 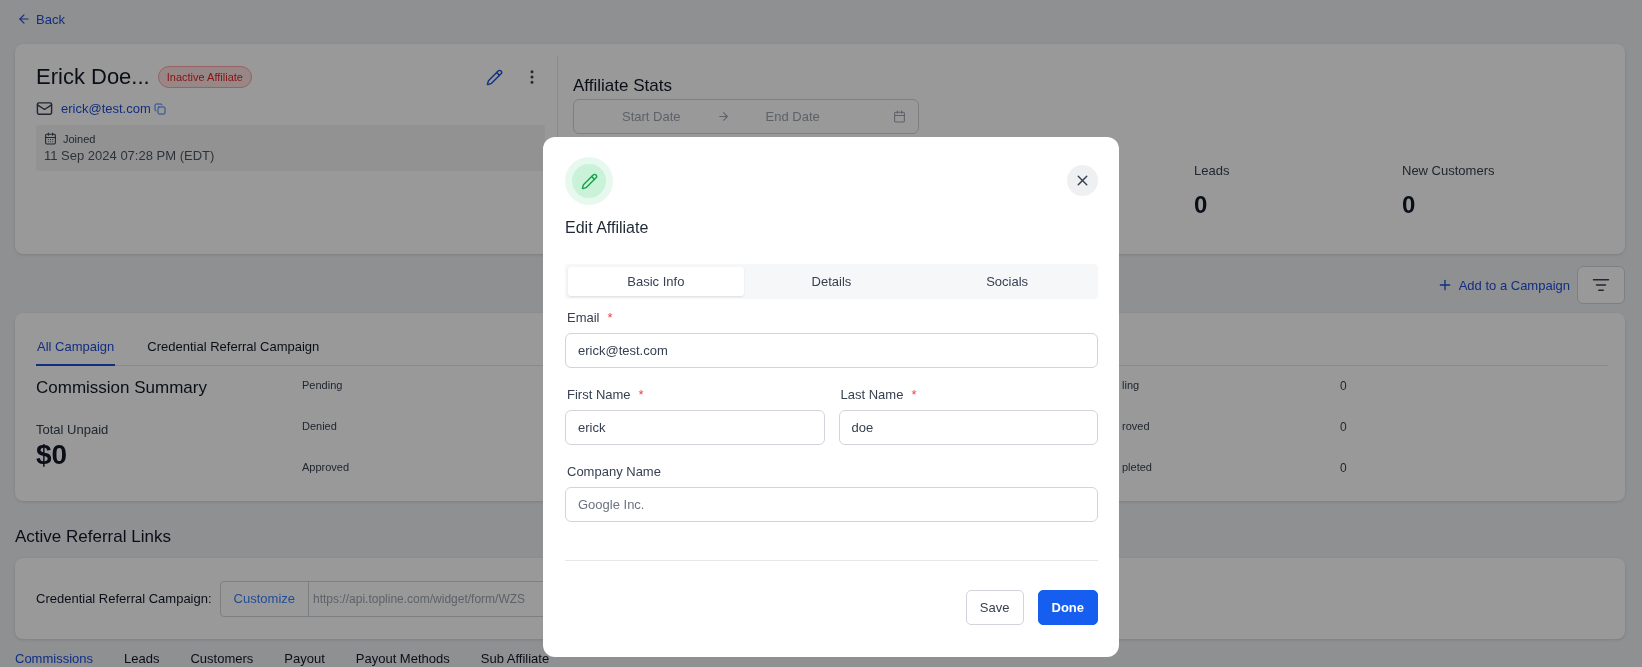 What do you see at coordinates (1212, 170) in the screenshot?
I see `stat-label: Leads` at bounding box center [1212, 170].